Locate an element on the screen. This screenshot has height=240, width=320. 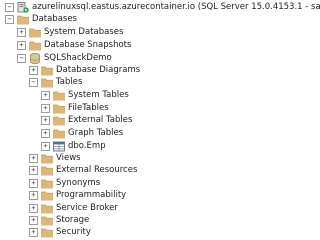
tree-node-graph-tables: + Graph Tables is located at coordinates (82, 133).